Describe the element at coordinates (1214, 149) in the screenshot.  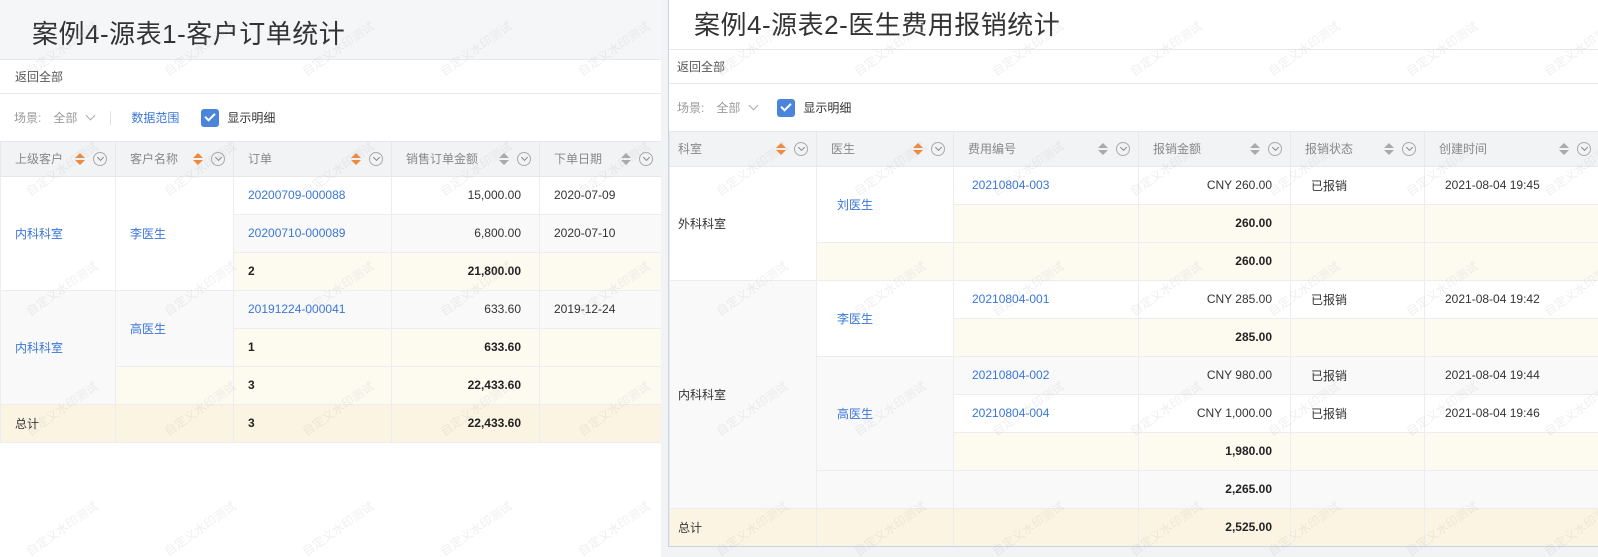
I see `col-header-amount: 报销金额` at that location.